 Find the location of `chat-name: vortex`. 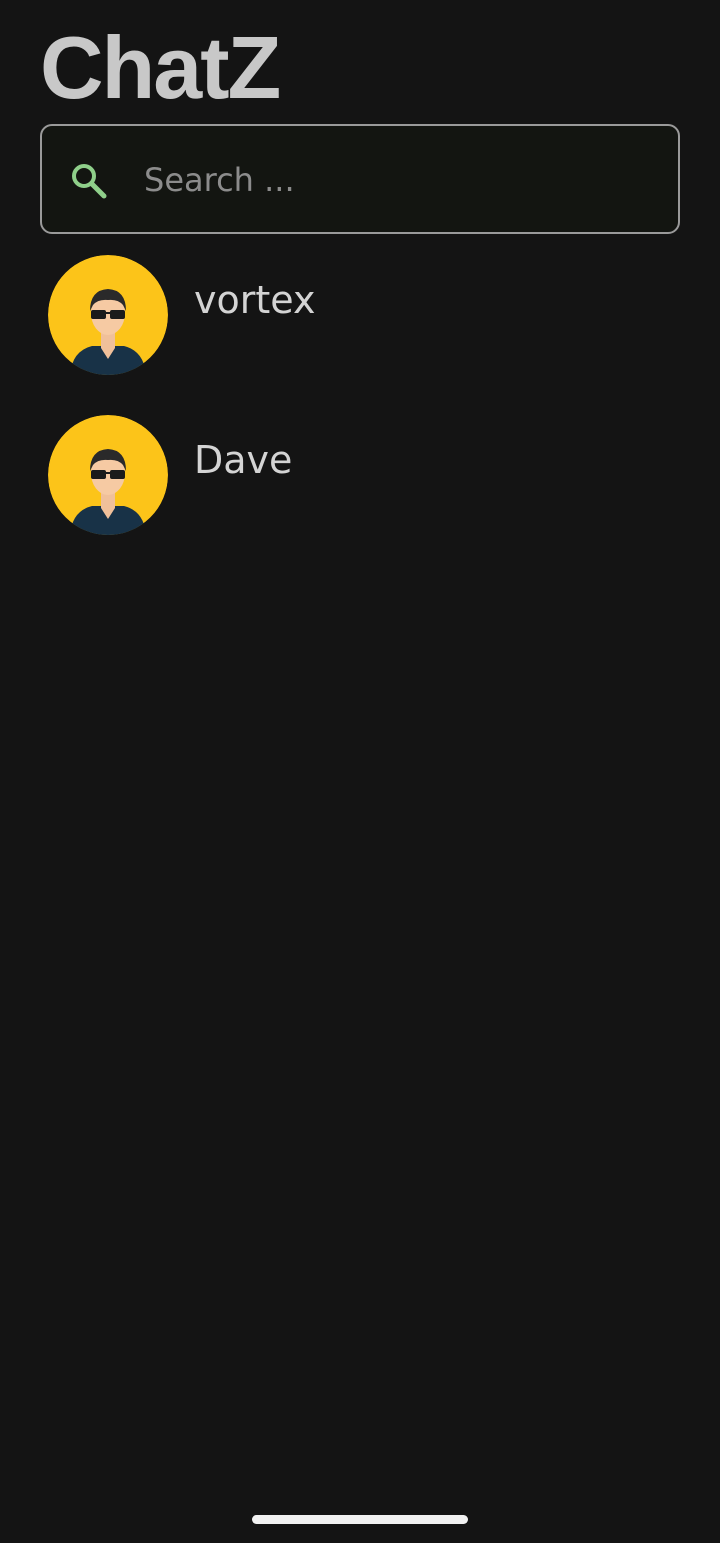

chat-name: vortex is located at coordinates (255, 300).